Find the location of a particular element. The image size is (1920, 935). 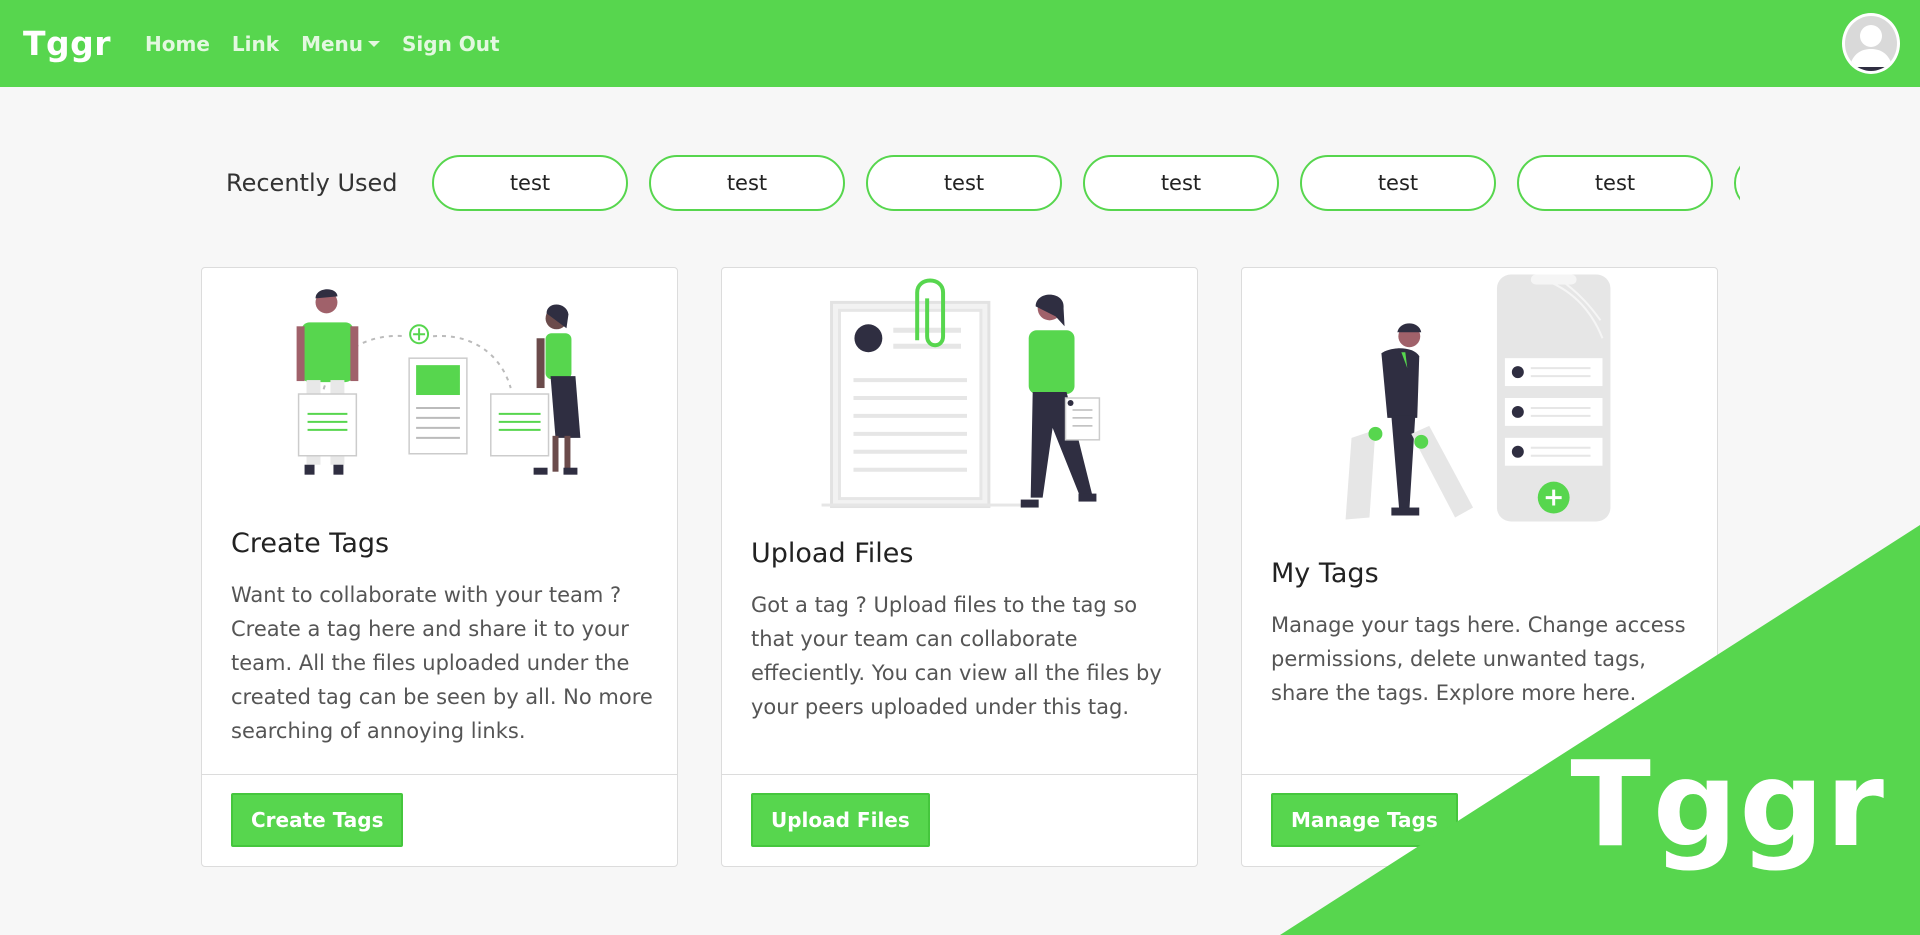

upload-files-button: Upload Files is located at coordinates (840, 820).